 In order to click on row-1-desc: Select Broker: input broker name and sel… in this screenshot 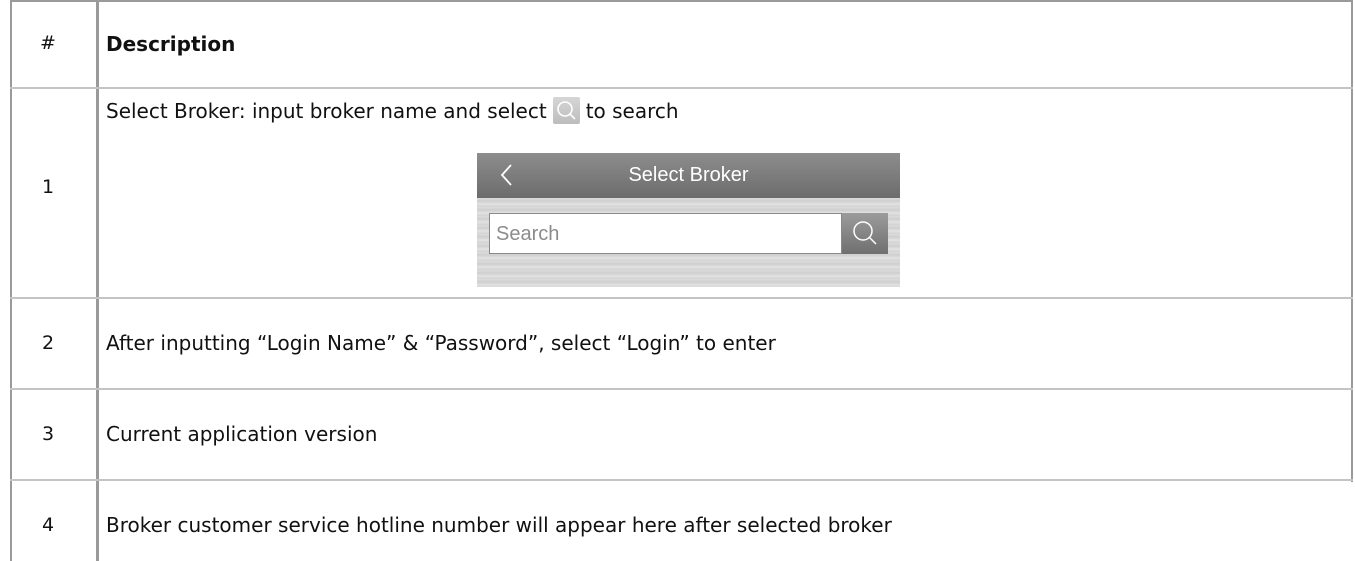, I will do `click(392, 110)`.